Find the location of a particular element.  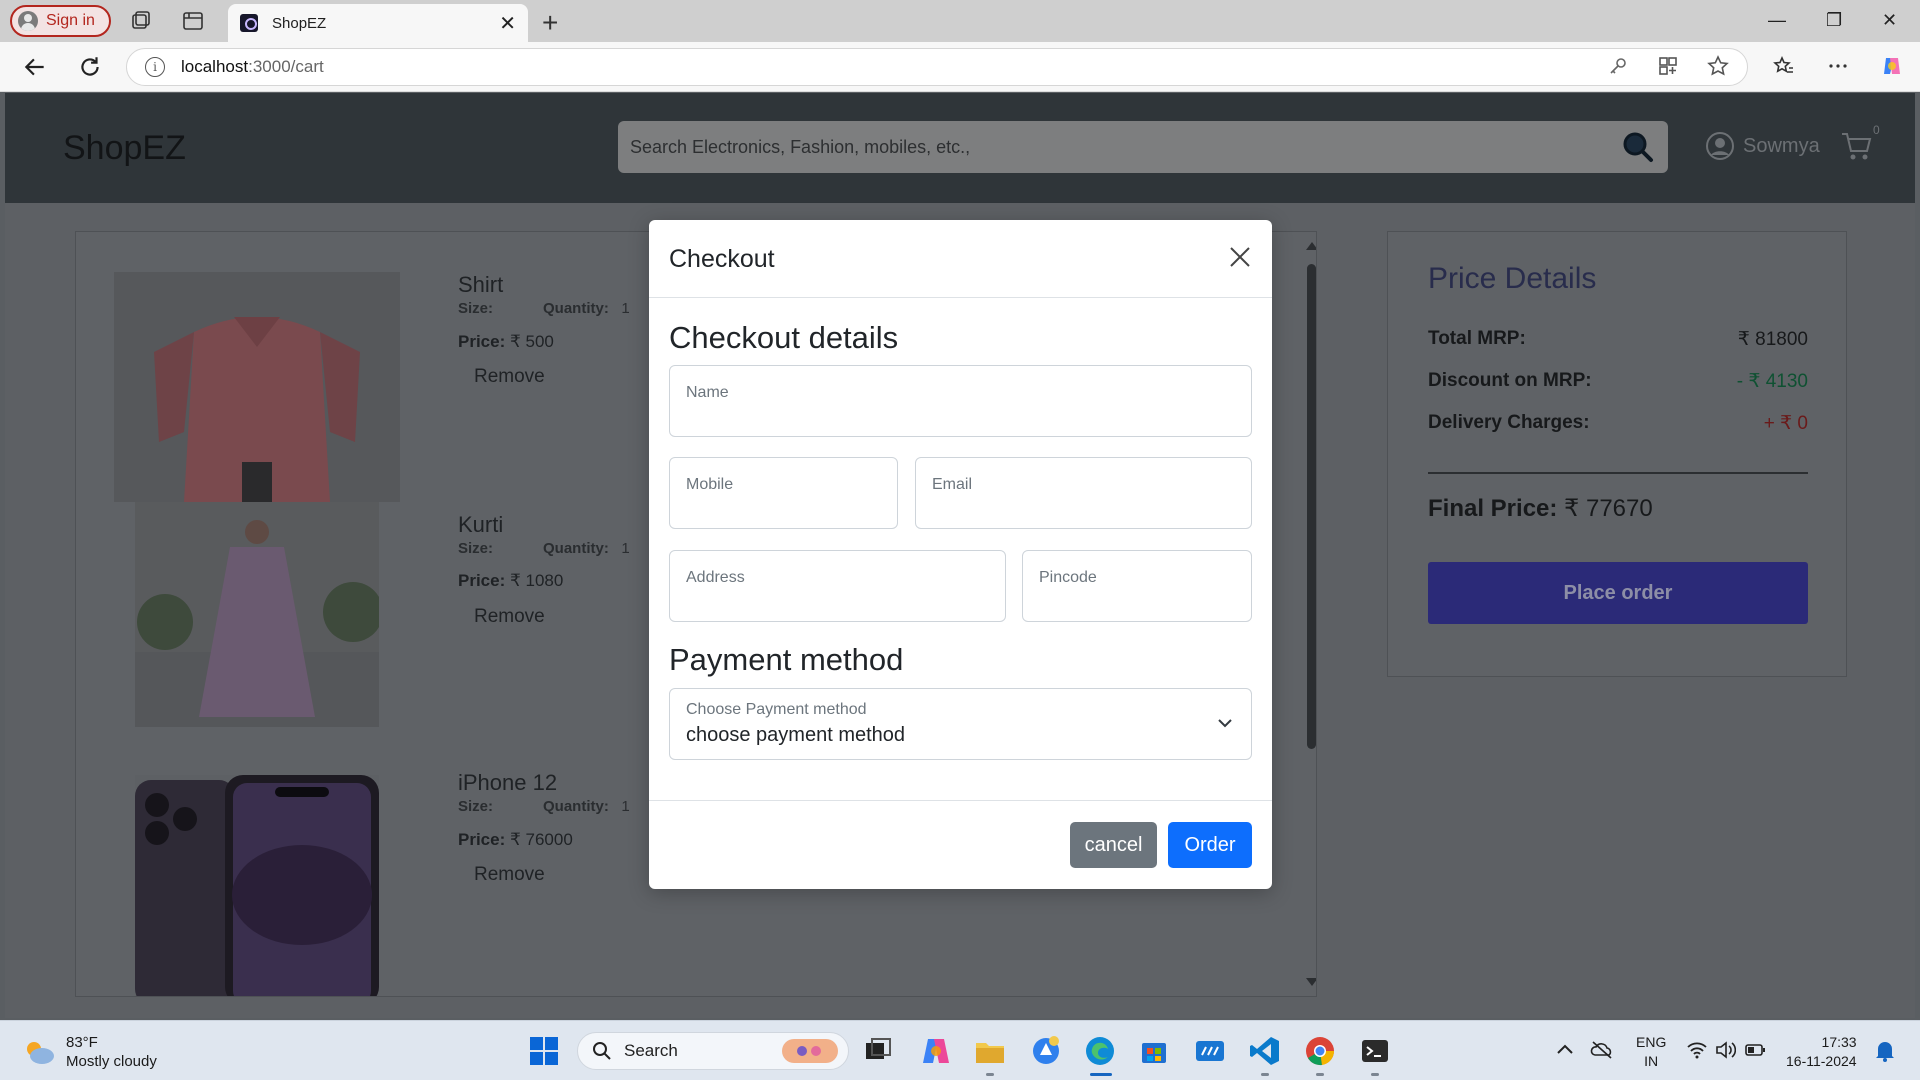

quantity-text: Quantity: 1 is located at coordinates (586, 806).